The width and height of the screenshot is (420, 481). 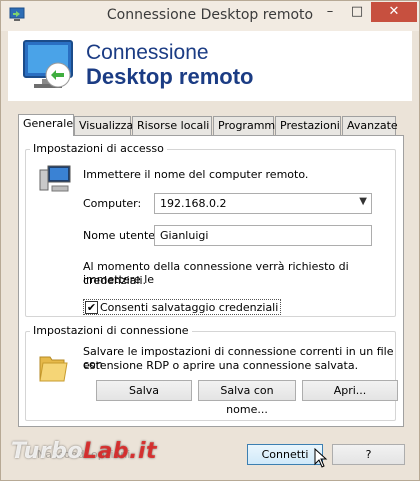 What do you see at coordinates (330, 12) in the screenshot?
I see `minimize-button: –` at bounding box center [330, 12].